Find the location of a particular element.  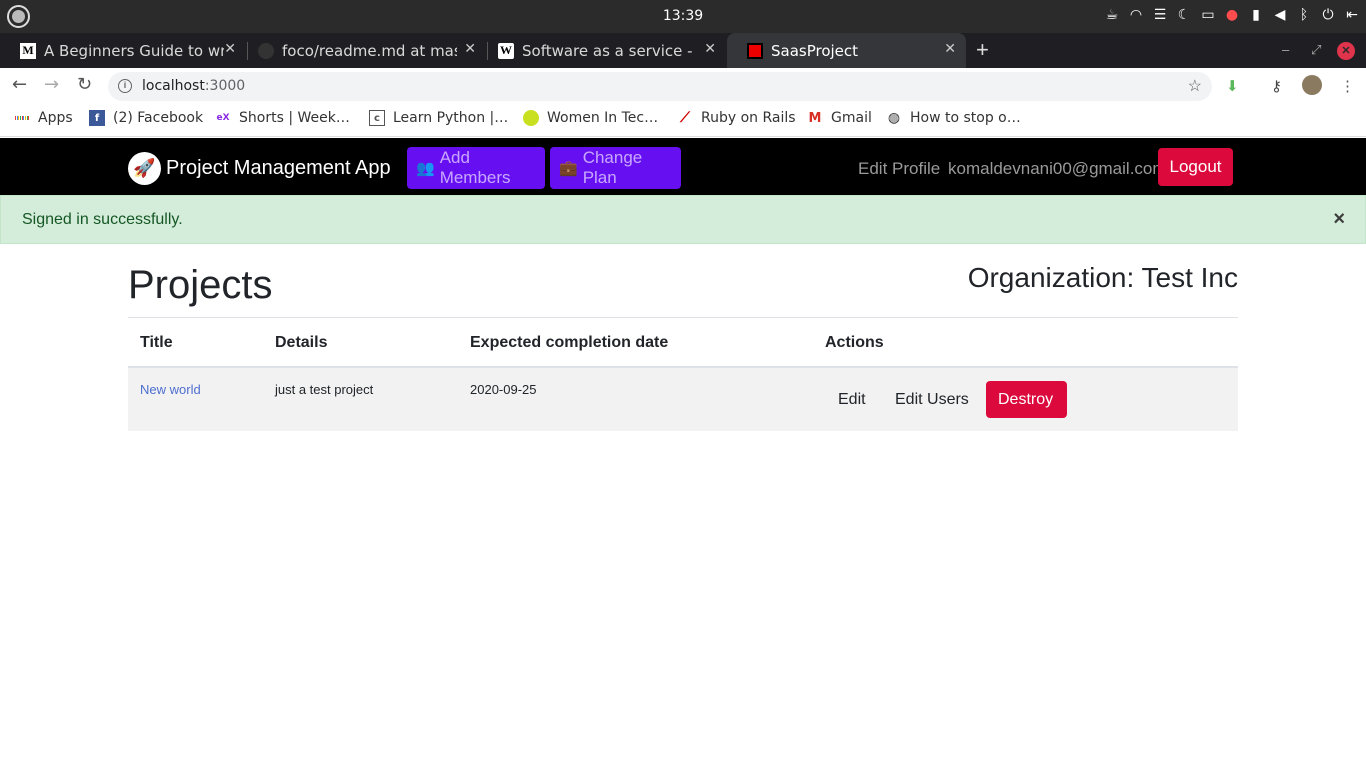

page-icon: c is located at coordinates (377, 118).